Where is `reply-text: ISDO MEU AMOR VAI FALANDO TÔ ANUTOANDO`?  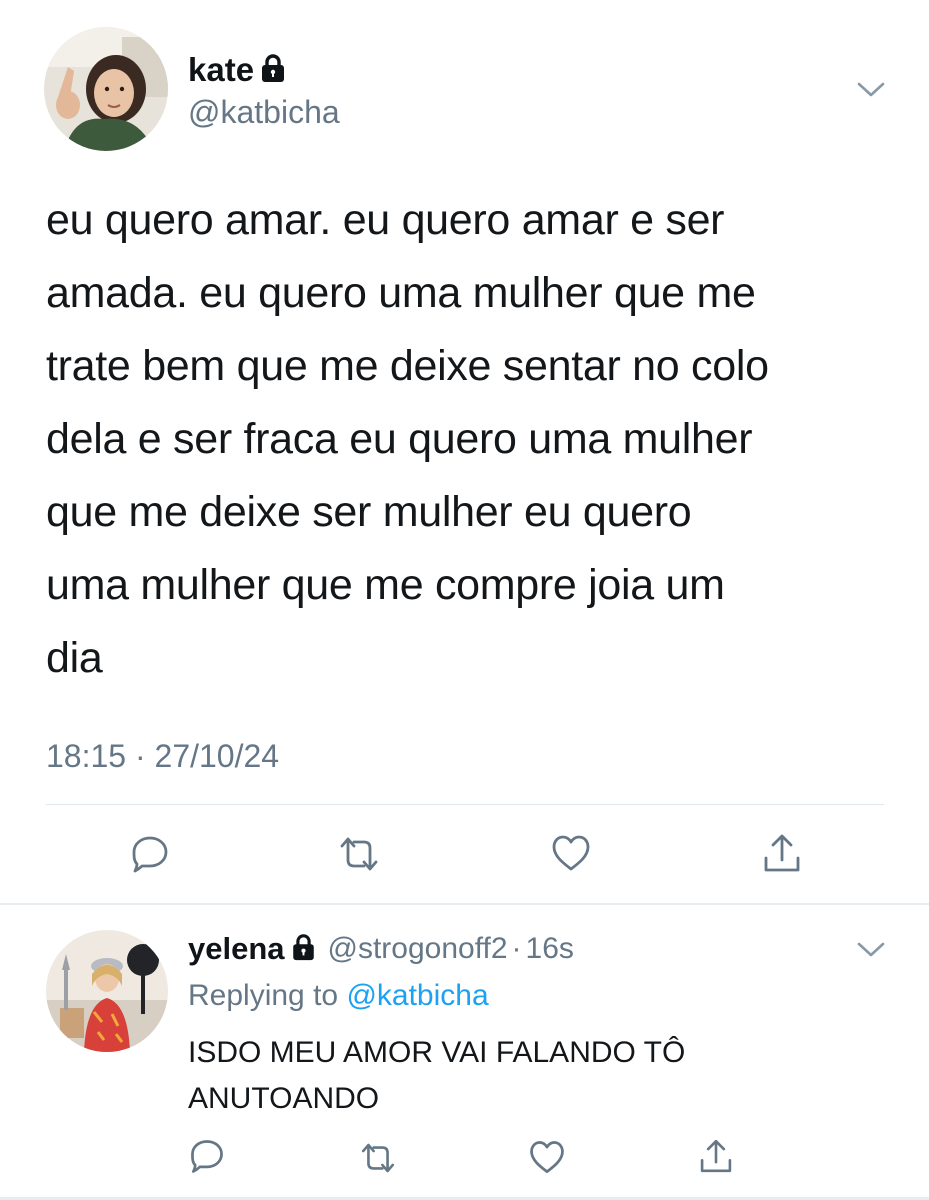 reply-text: ISDO MEU AMOR VAI FALANDO TÔ ANUTOANDO is located at coordinates (538, 1076).